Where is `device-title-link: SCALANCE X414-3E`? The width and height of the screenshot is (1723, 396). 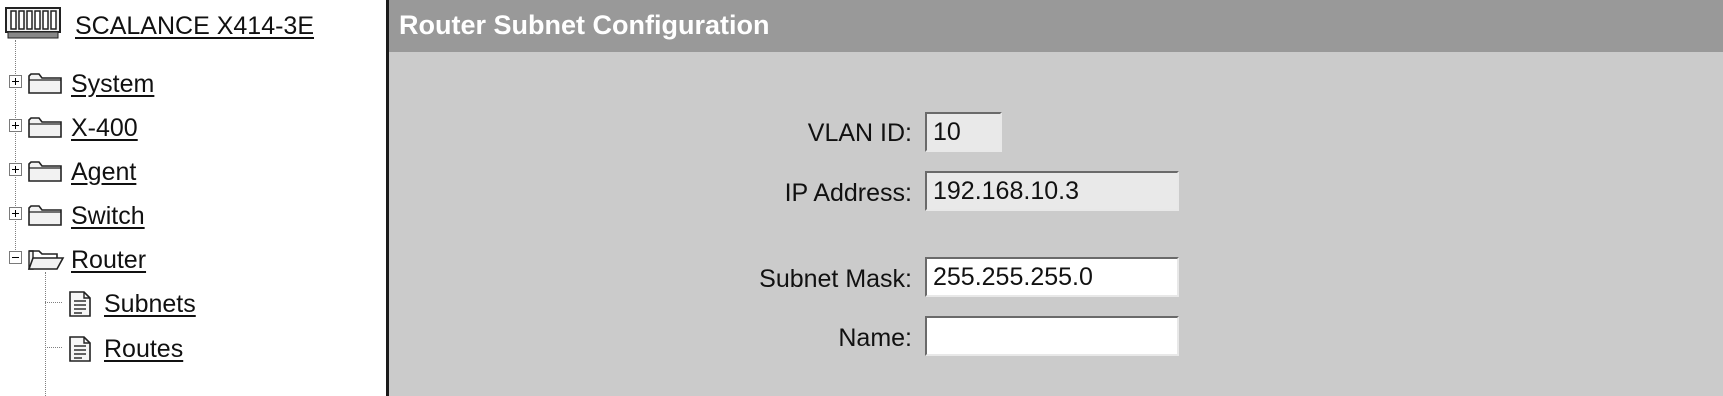
device-title-link: SCALANCE X414-3E is located at coordinates (194, 26).